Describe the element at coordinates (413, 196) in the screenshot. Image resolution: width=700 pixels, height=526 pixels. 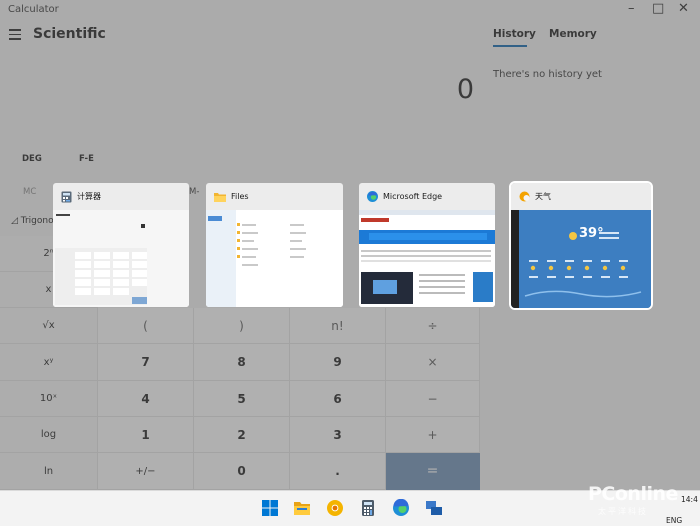
I see `card-title: Microsoft Edge` at that location.